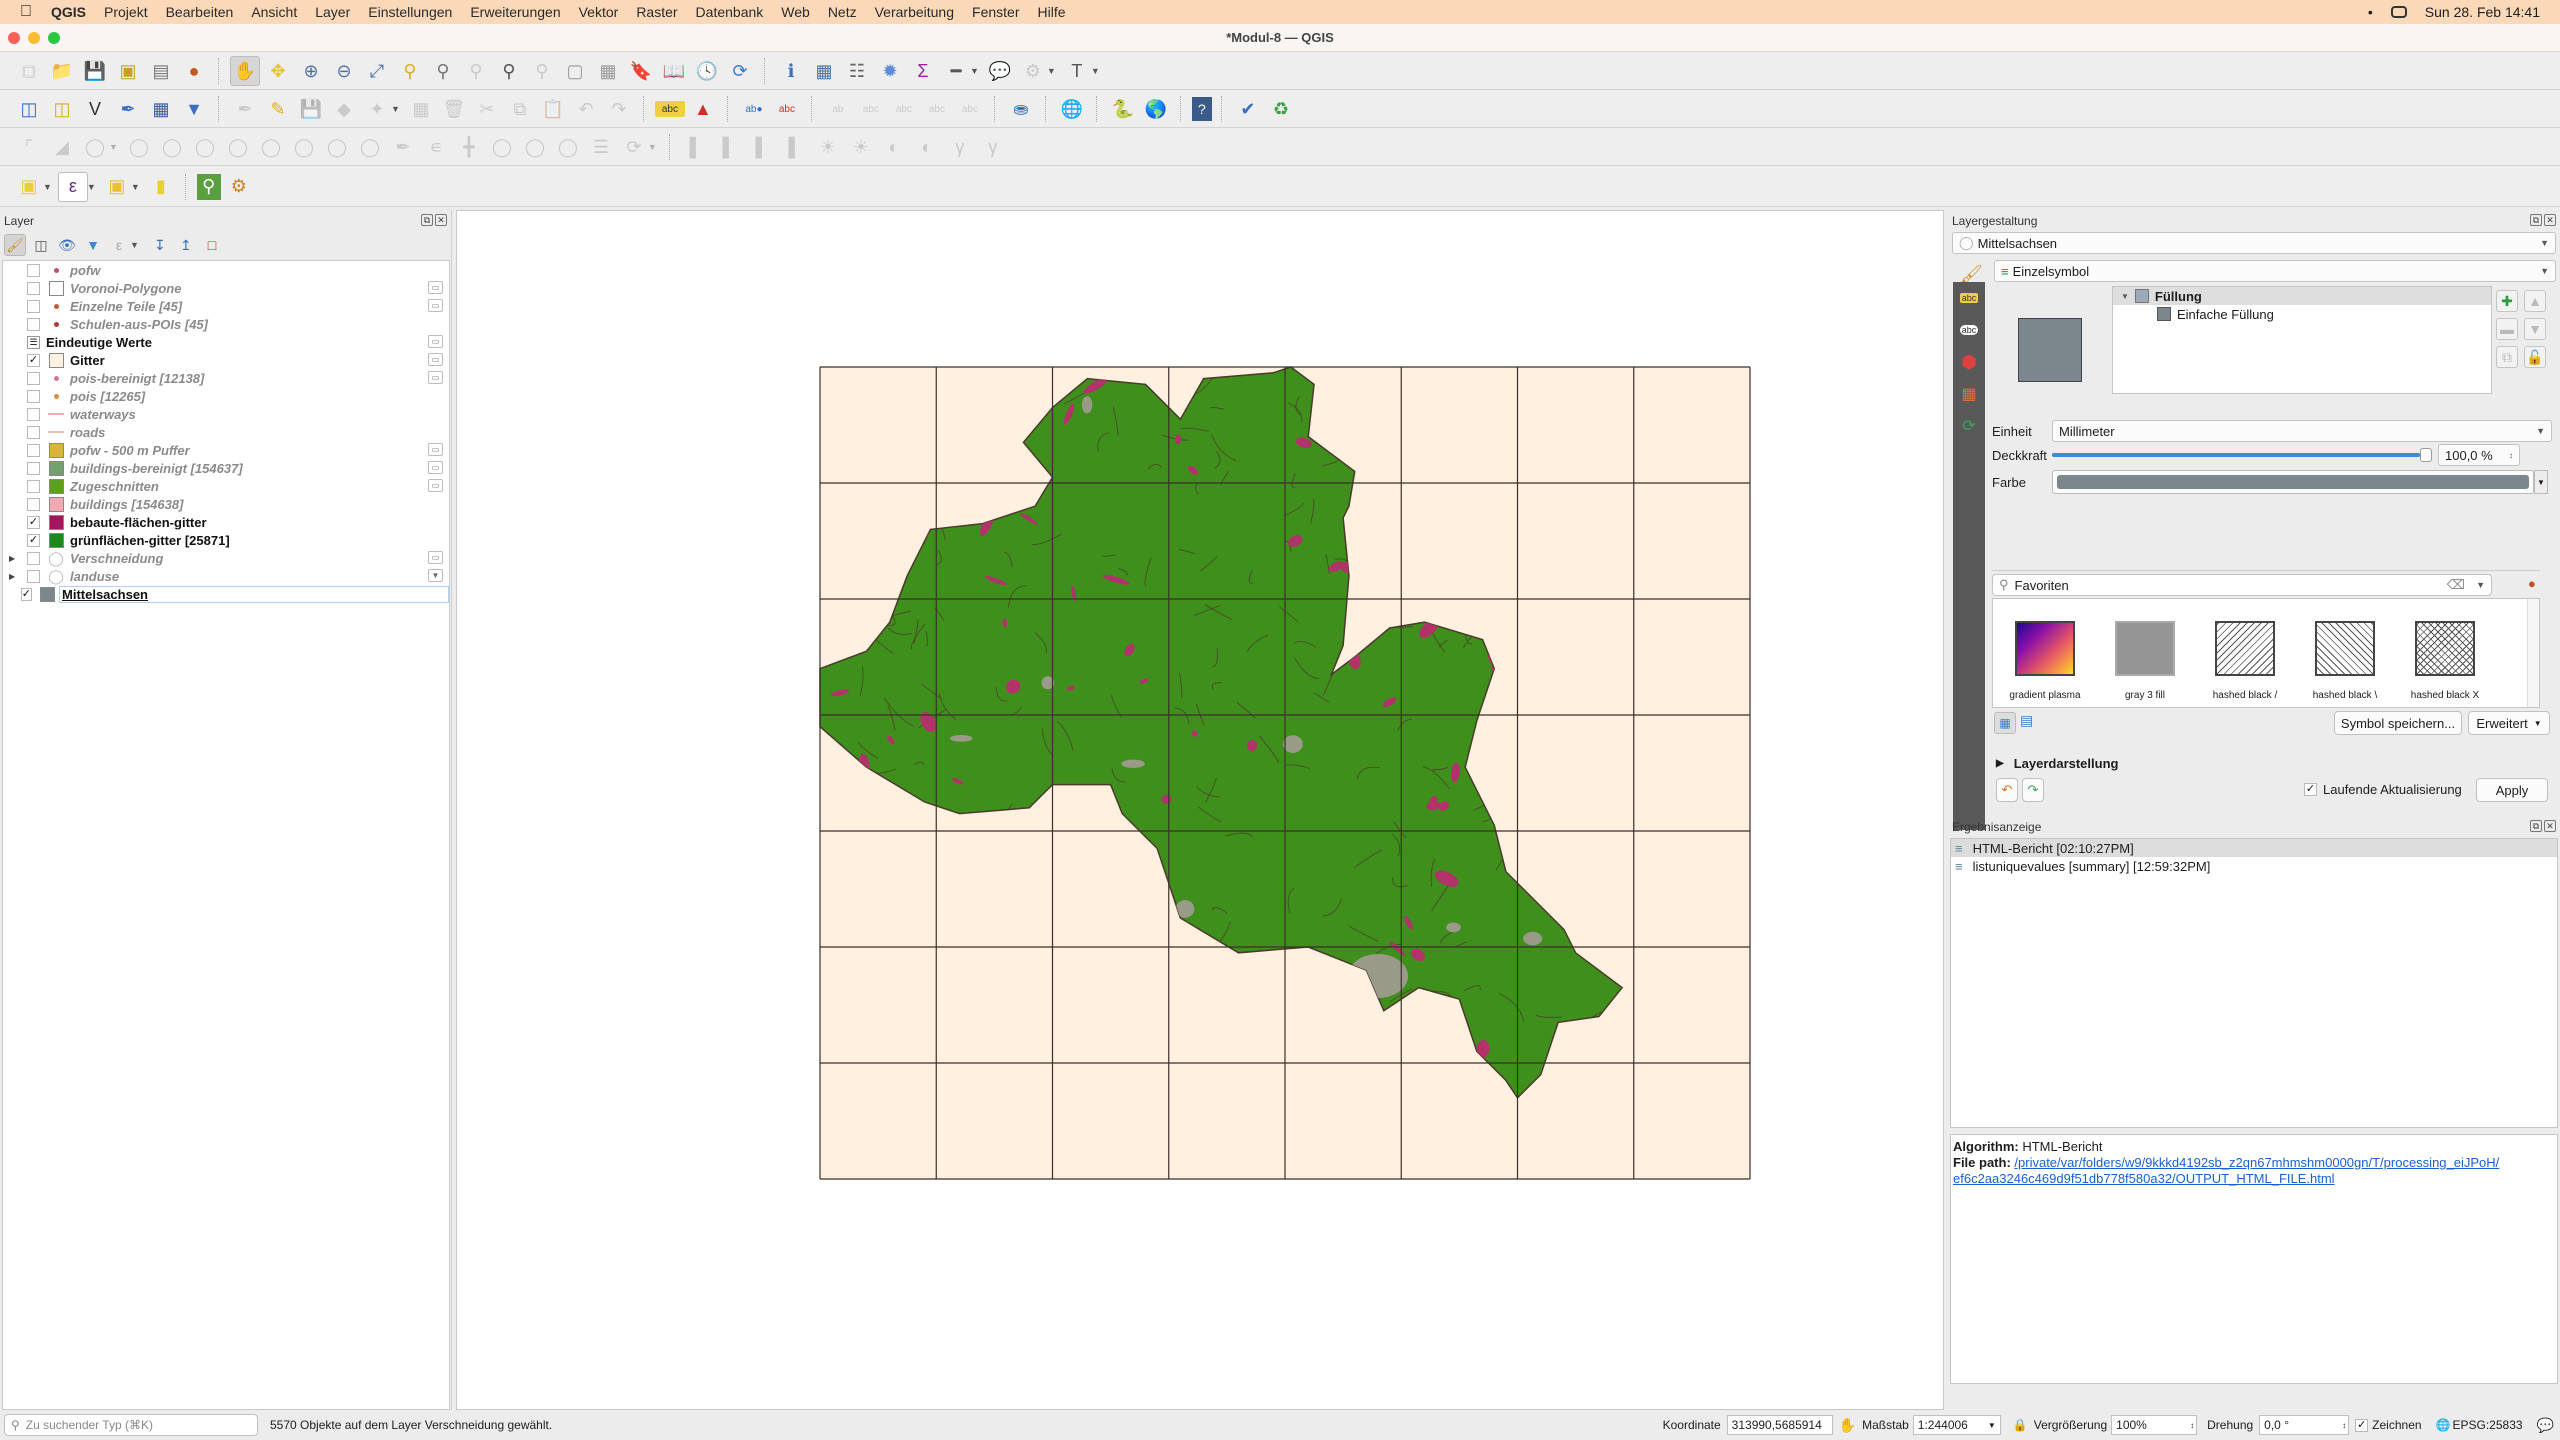  Describe the element at coordinates (2445, 661) in the screenshot. I see `favorite-symbol: hashed black X` at that location.